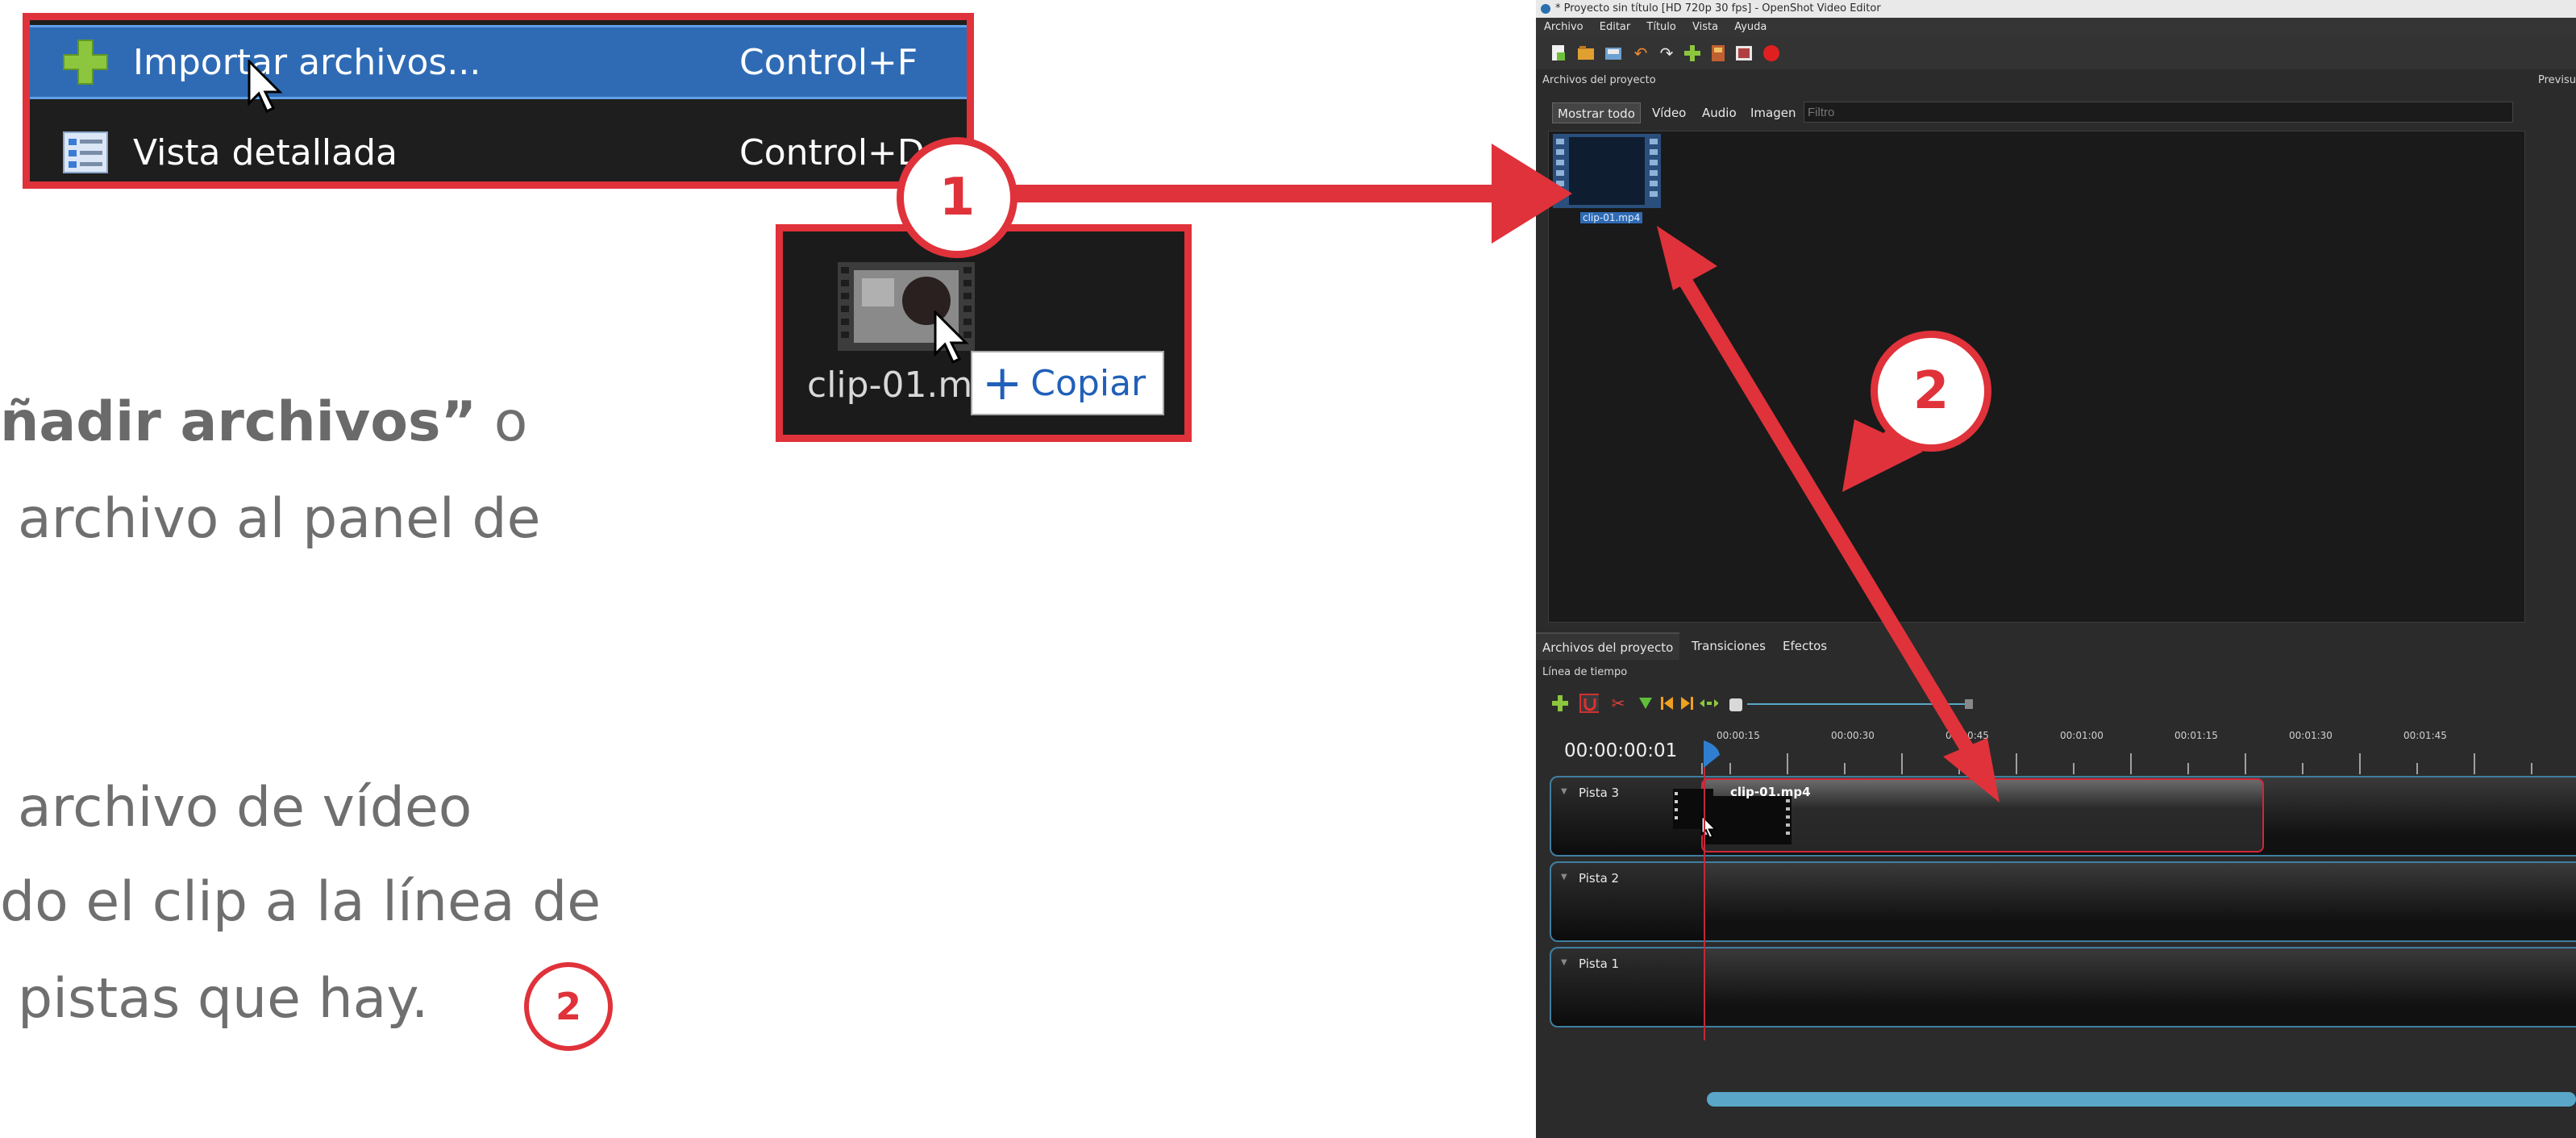 This screenshot has height=1138, width=2576. I want to click on slide-text-line2: archivo al panel de, so click(279, 519).